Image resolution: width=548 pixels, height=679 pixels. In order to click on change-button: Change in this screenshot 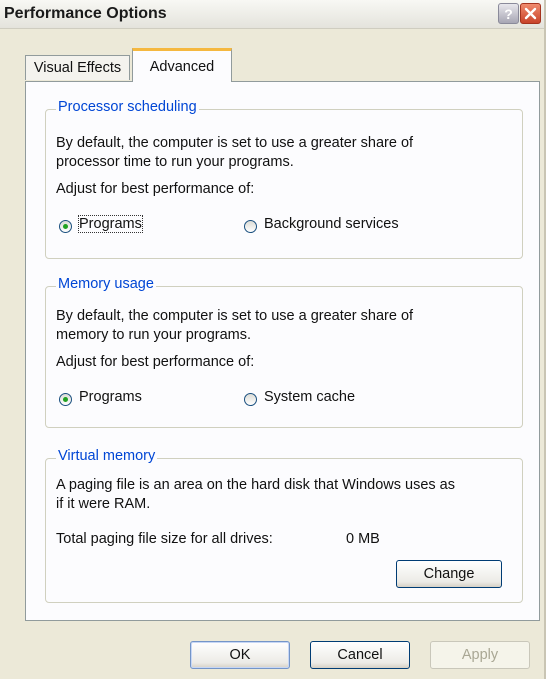, I will do `click(449, 574)`.